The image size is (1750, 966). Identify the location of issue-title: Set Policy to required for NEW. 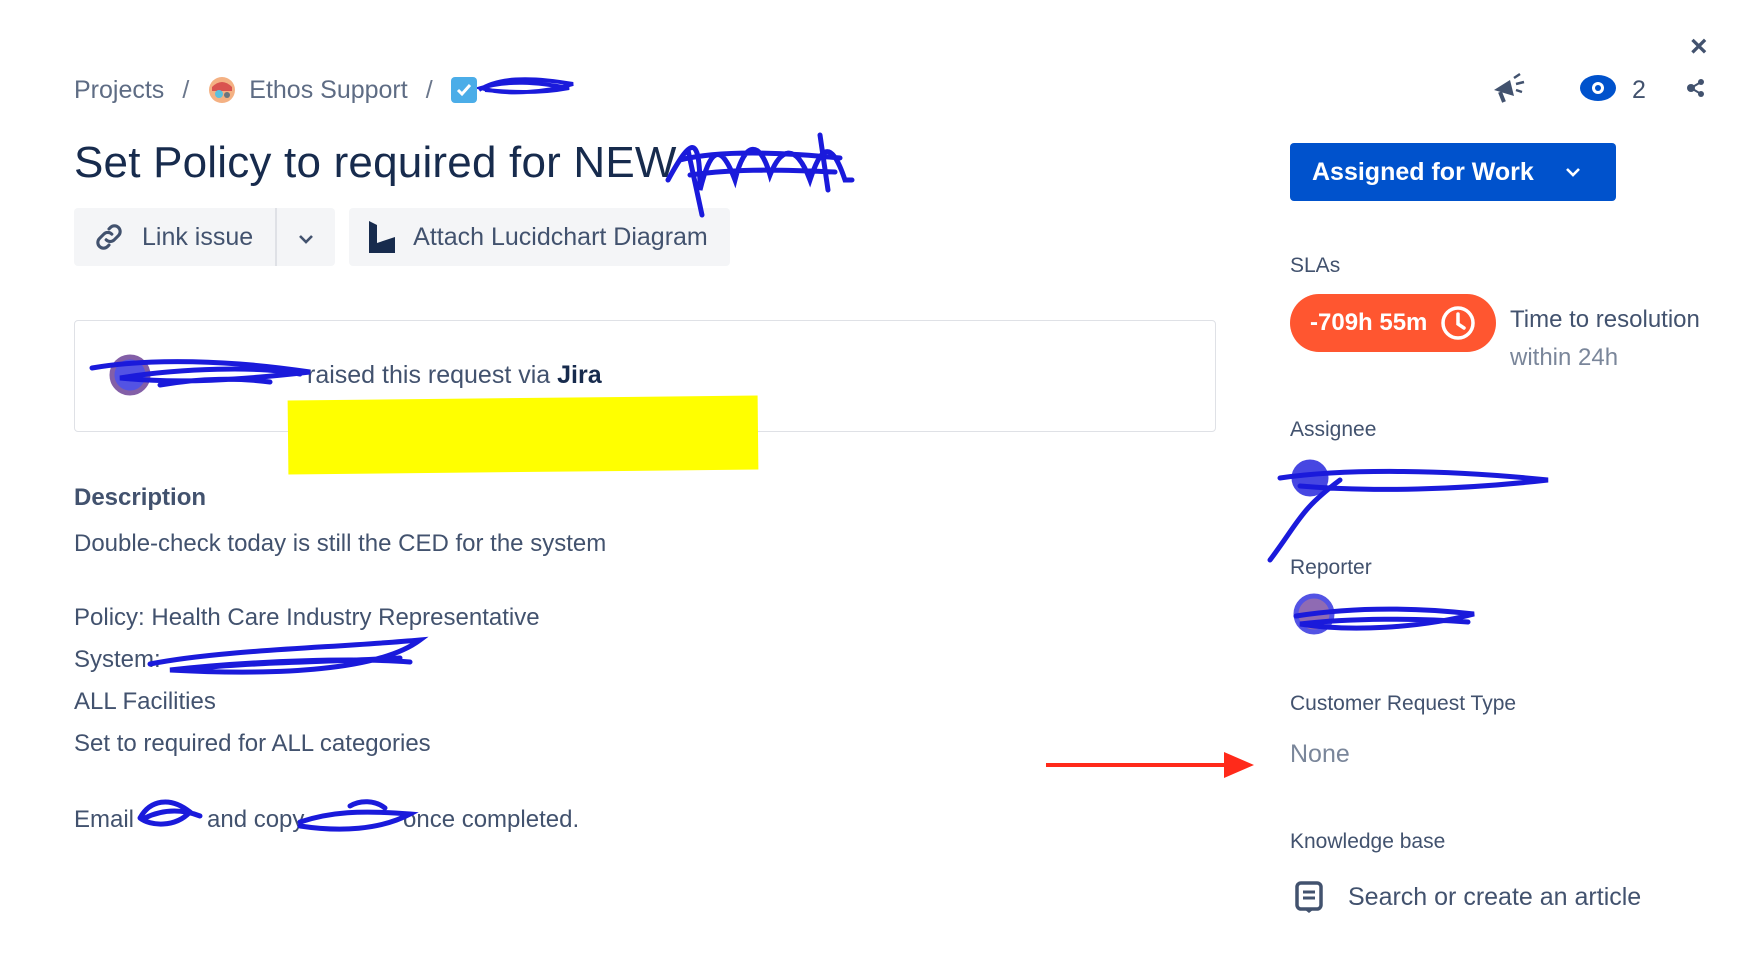
(375, 163).